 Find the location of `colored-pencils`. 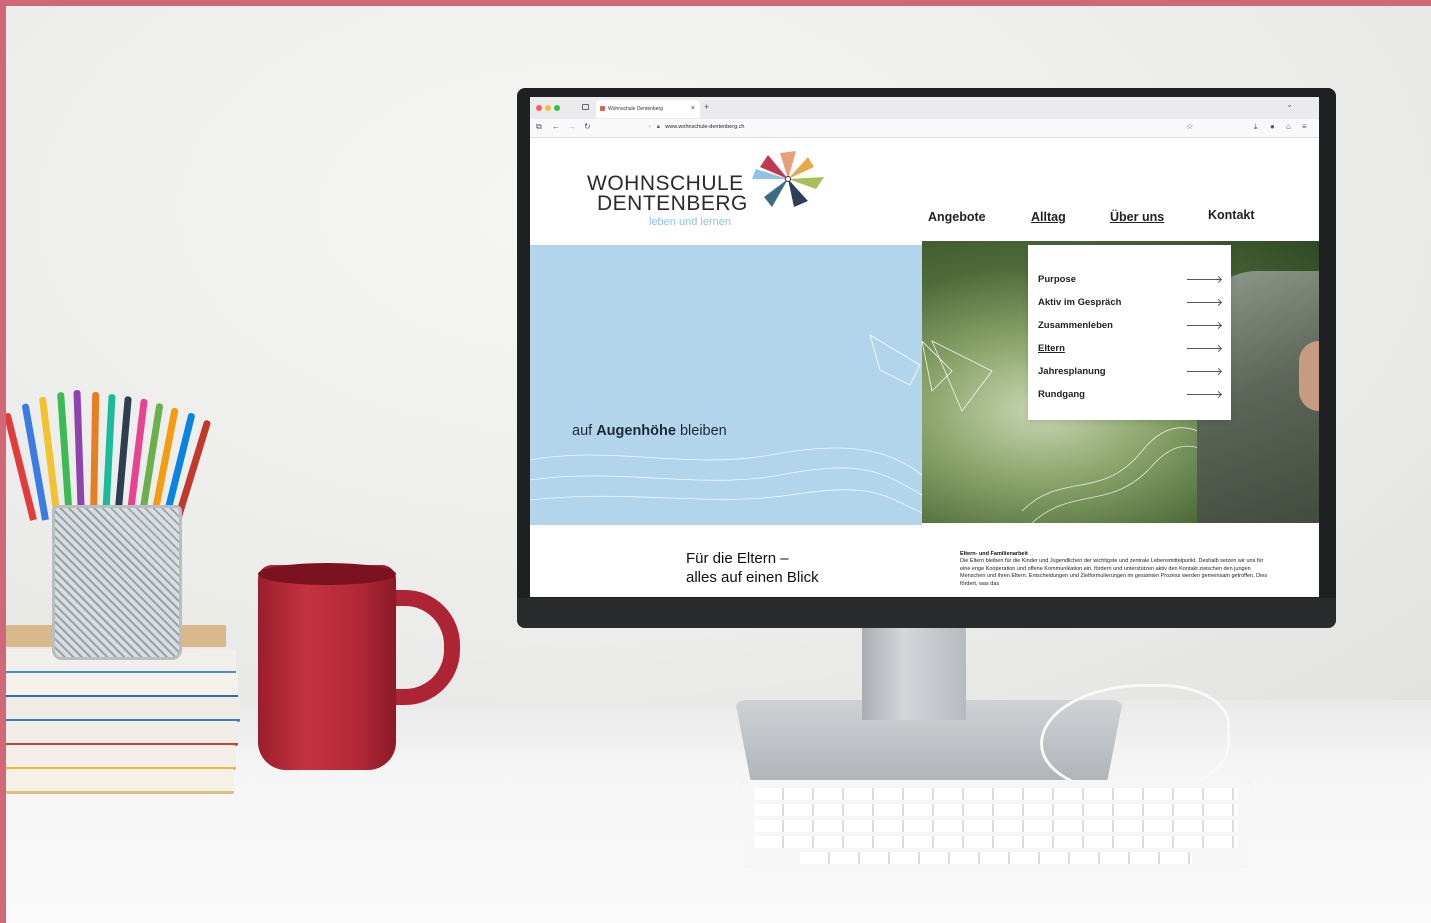

colored-pencils is located at coordinates (107, 455).